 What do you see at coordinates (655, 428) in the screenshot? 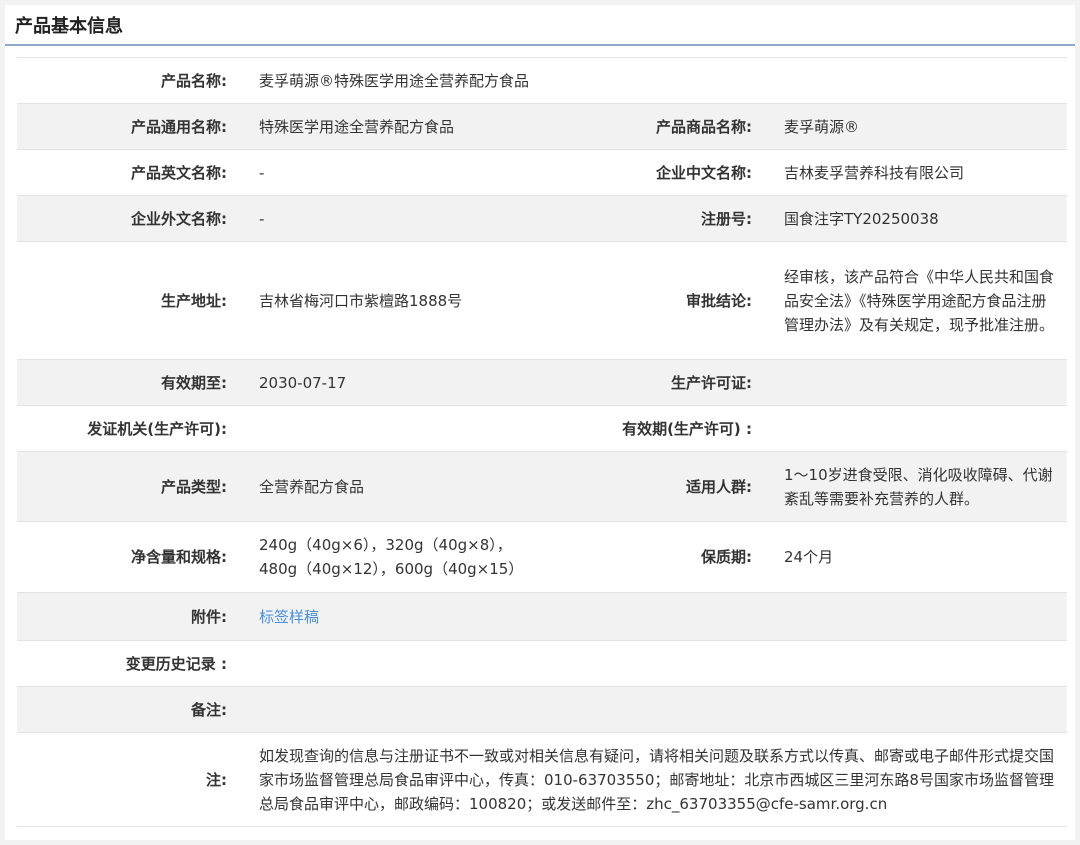
I see `label-license-validity: 有效期(生产许可) :` at bounding box center [655, 428].